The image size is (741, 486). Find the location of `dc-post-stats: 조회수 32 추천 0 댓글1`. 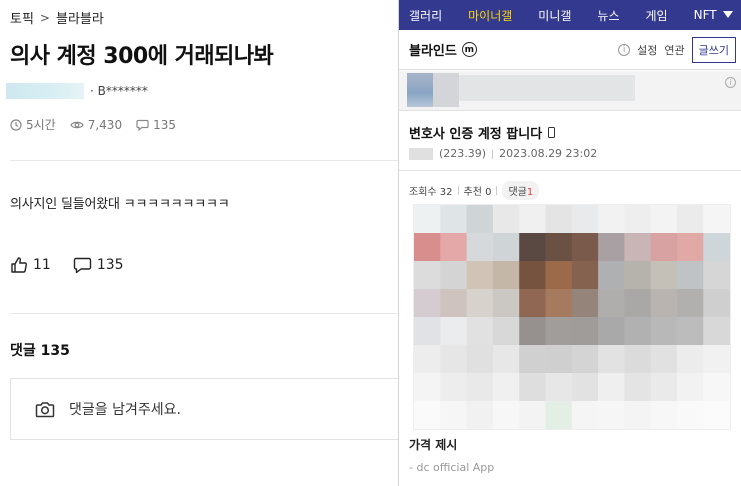

dc-post-stats: 조회수 32 추천 0 댓글1 is located at coordinates (474, 190).